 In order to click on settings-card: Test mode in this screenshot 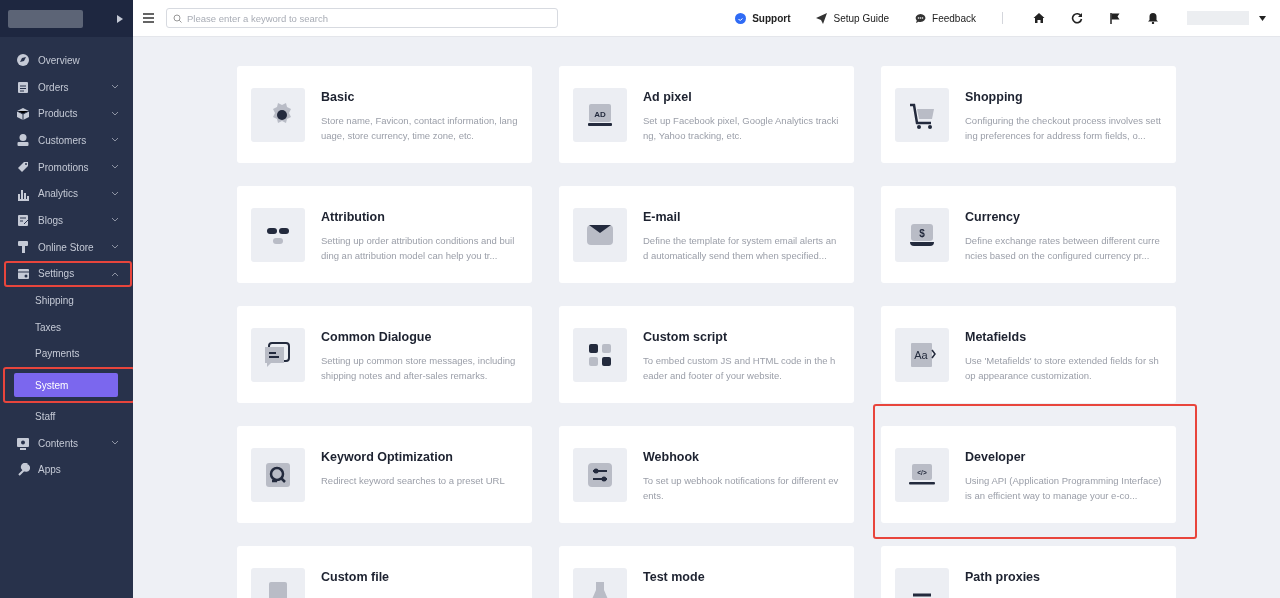, I will do `click(706, 572)`.